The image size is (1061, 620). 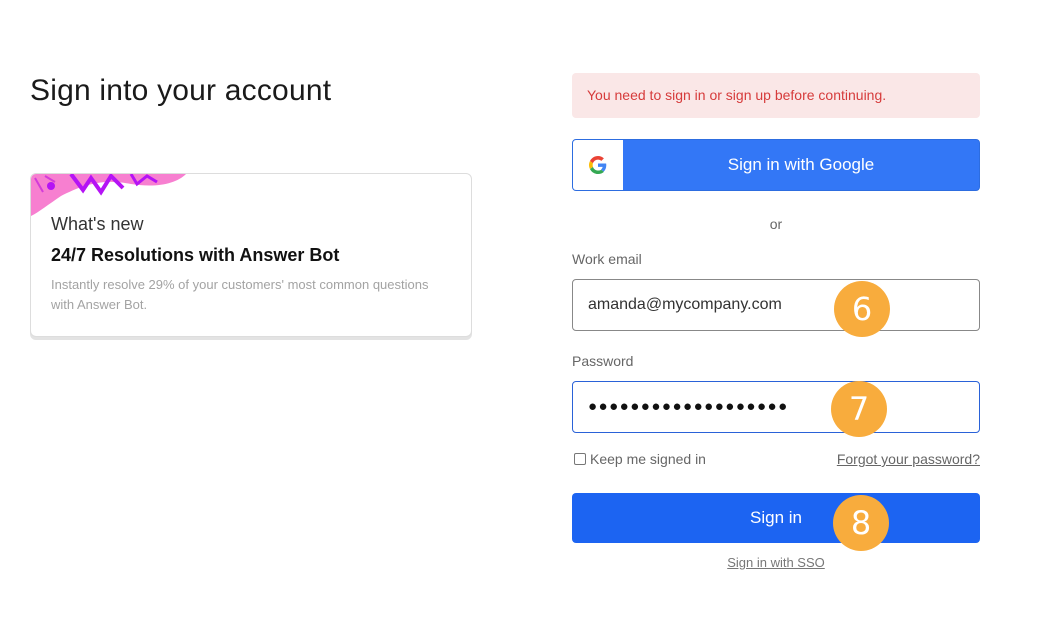 I want to click on email-label: Work email, so click(x=607, y=259).